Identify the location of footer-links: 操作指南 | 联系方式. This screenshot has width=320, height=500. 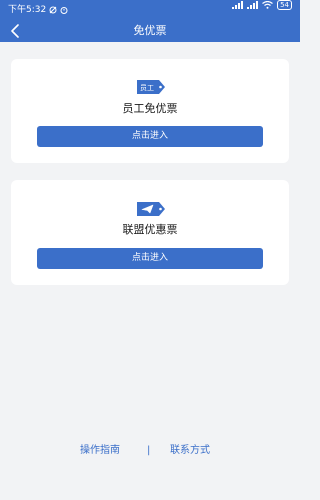
(150, 451).